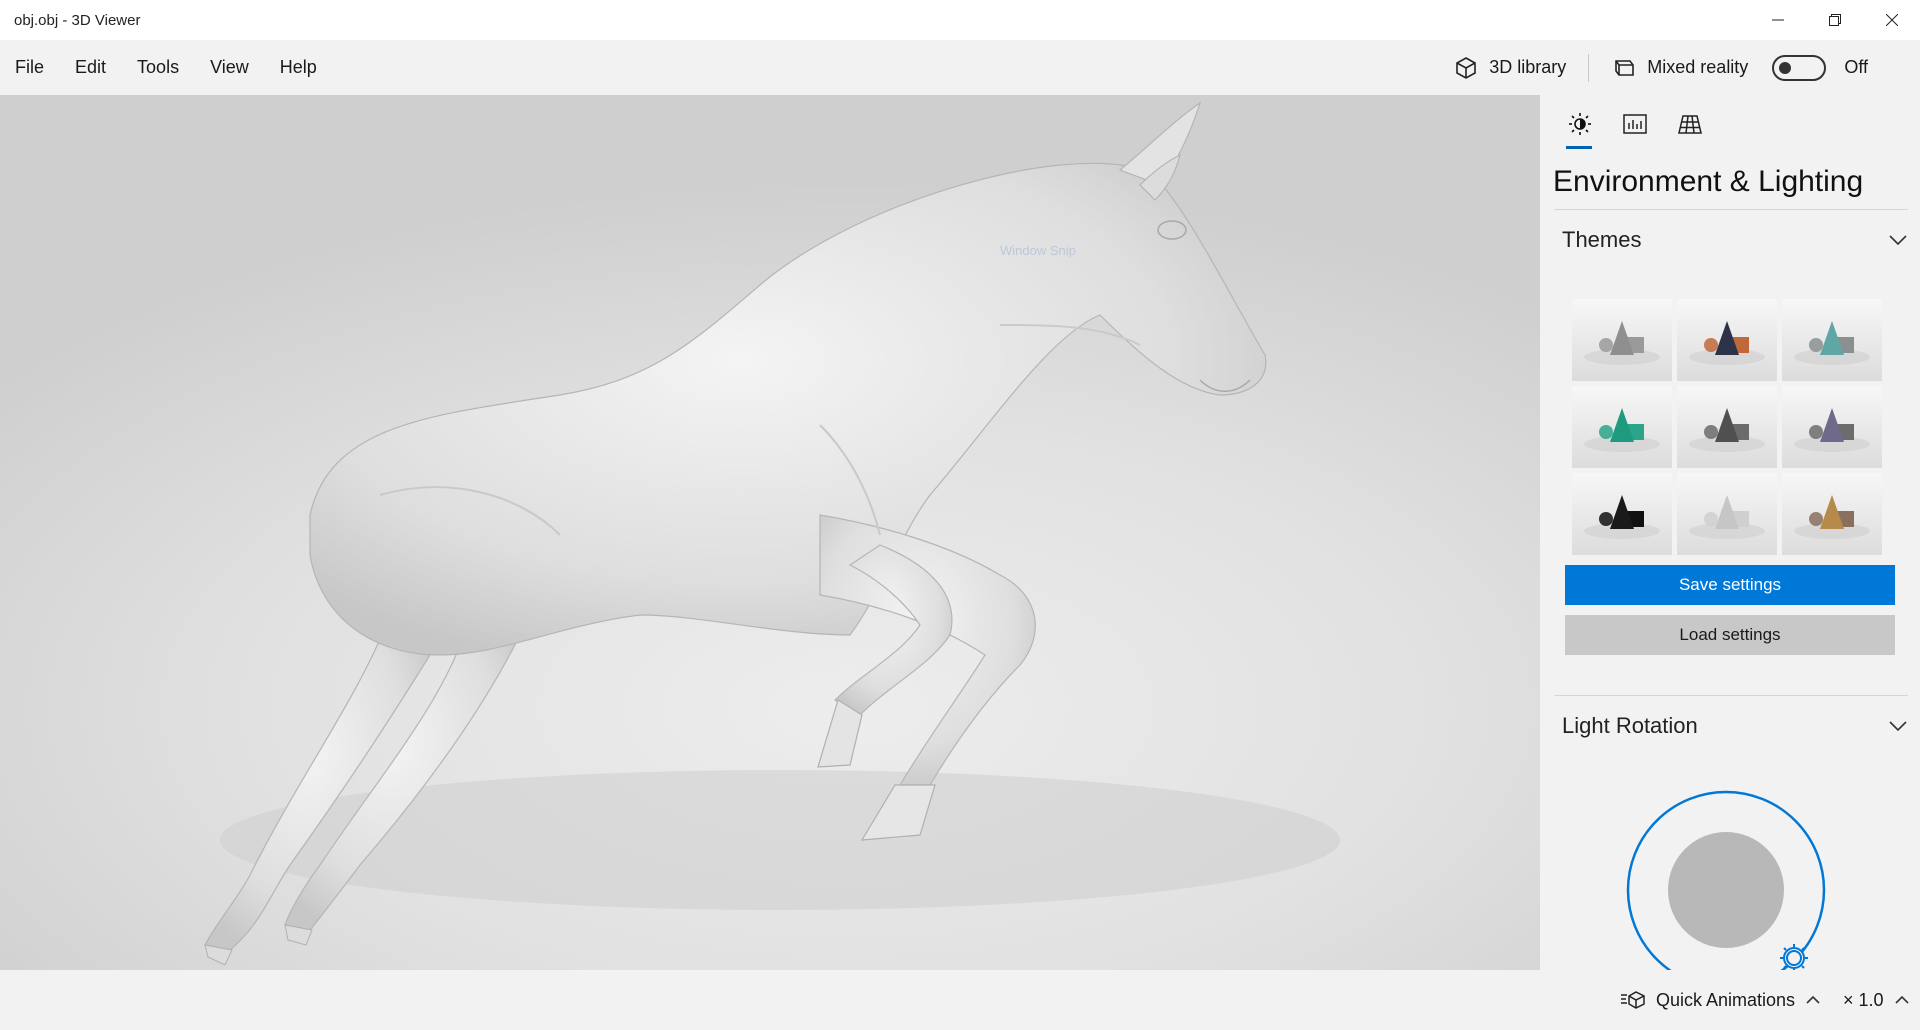 This screenshot has width=1920, height=1030. I want to click on load-settings-button: Load settings, so click(1730, 635).